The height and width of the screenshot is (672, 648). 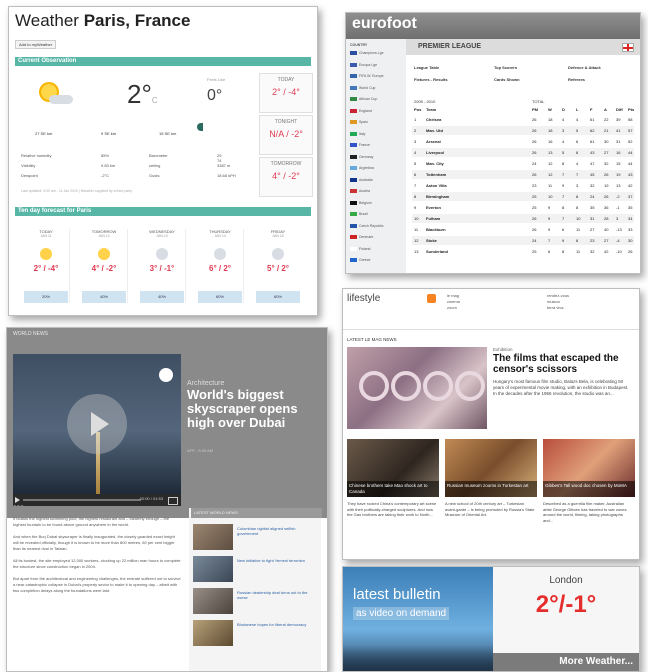 I want to click on country-item: Europa Lge, so click(x=363, y=65).